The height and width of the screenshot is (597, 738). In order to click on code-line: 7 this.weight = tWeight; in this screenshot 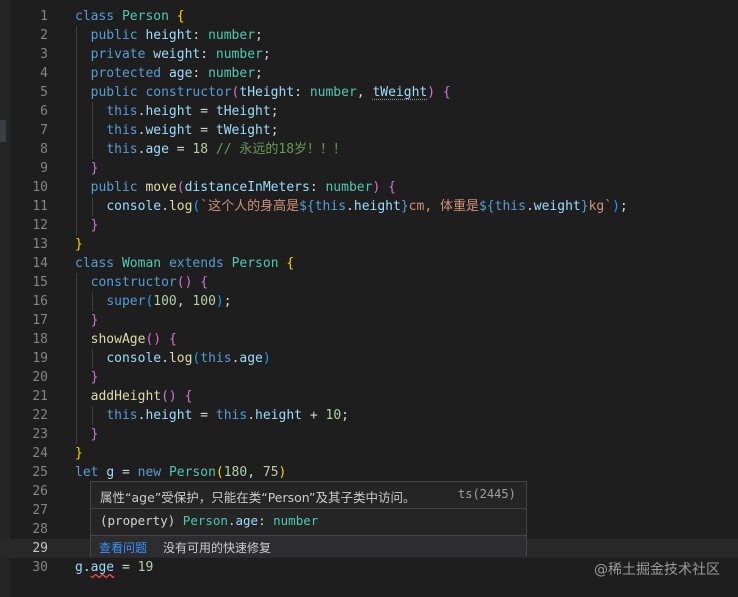, I will do `click(369, 130)`.